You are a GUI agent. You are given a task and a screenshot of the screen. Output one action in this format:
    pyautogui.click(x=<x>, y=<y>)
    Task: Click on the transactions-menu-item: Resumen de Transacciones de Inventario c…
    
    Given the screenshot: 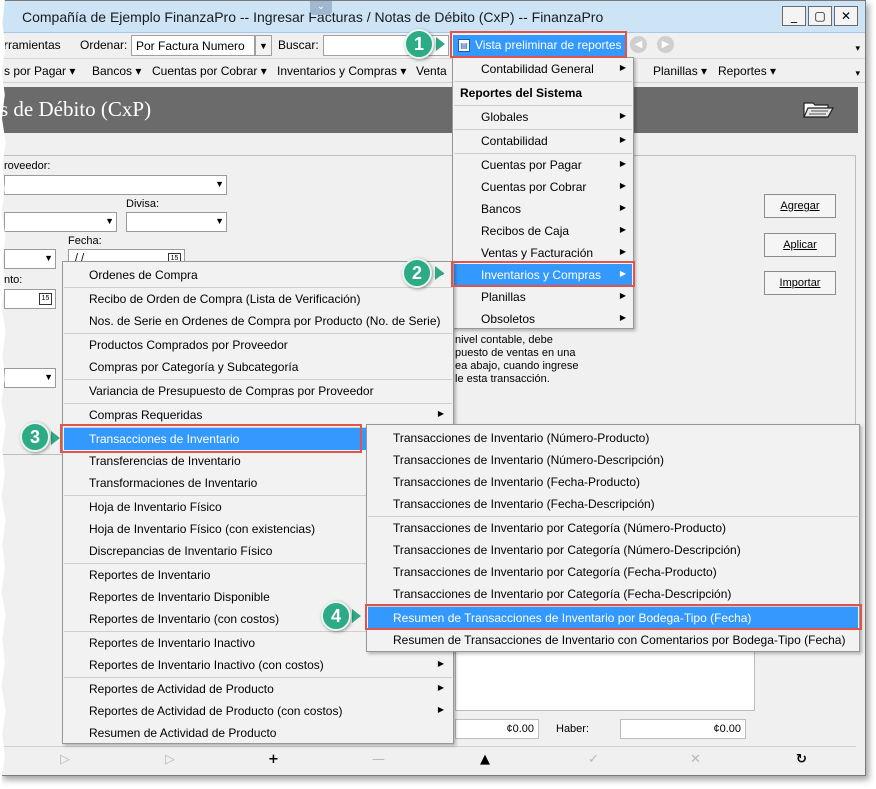 What is the action you would take?
    pyautogui.click(x=613, y=640)
    